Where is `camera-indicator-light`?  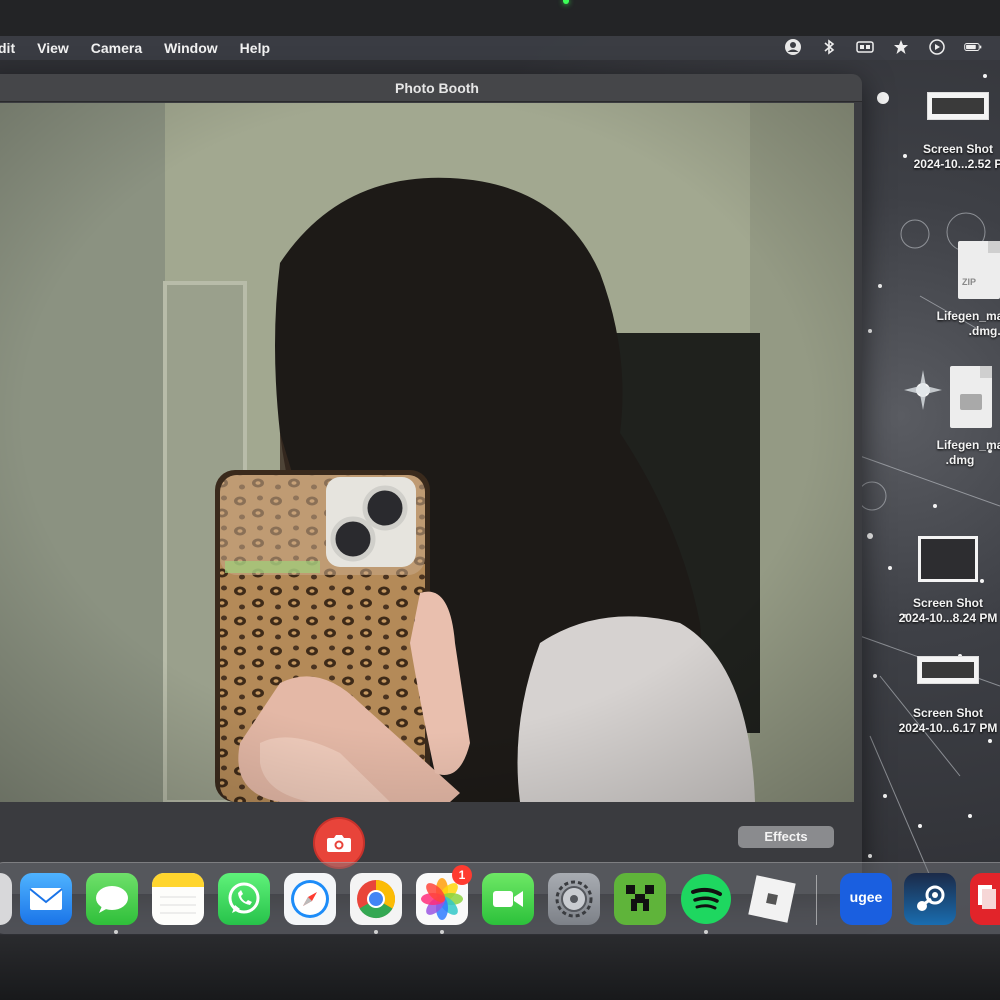 camera-indicator-light is located at coordinates (566, 2).